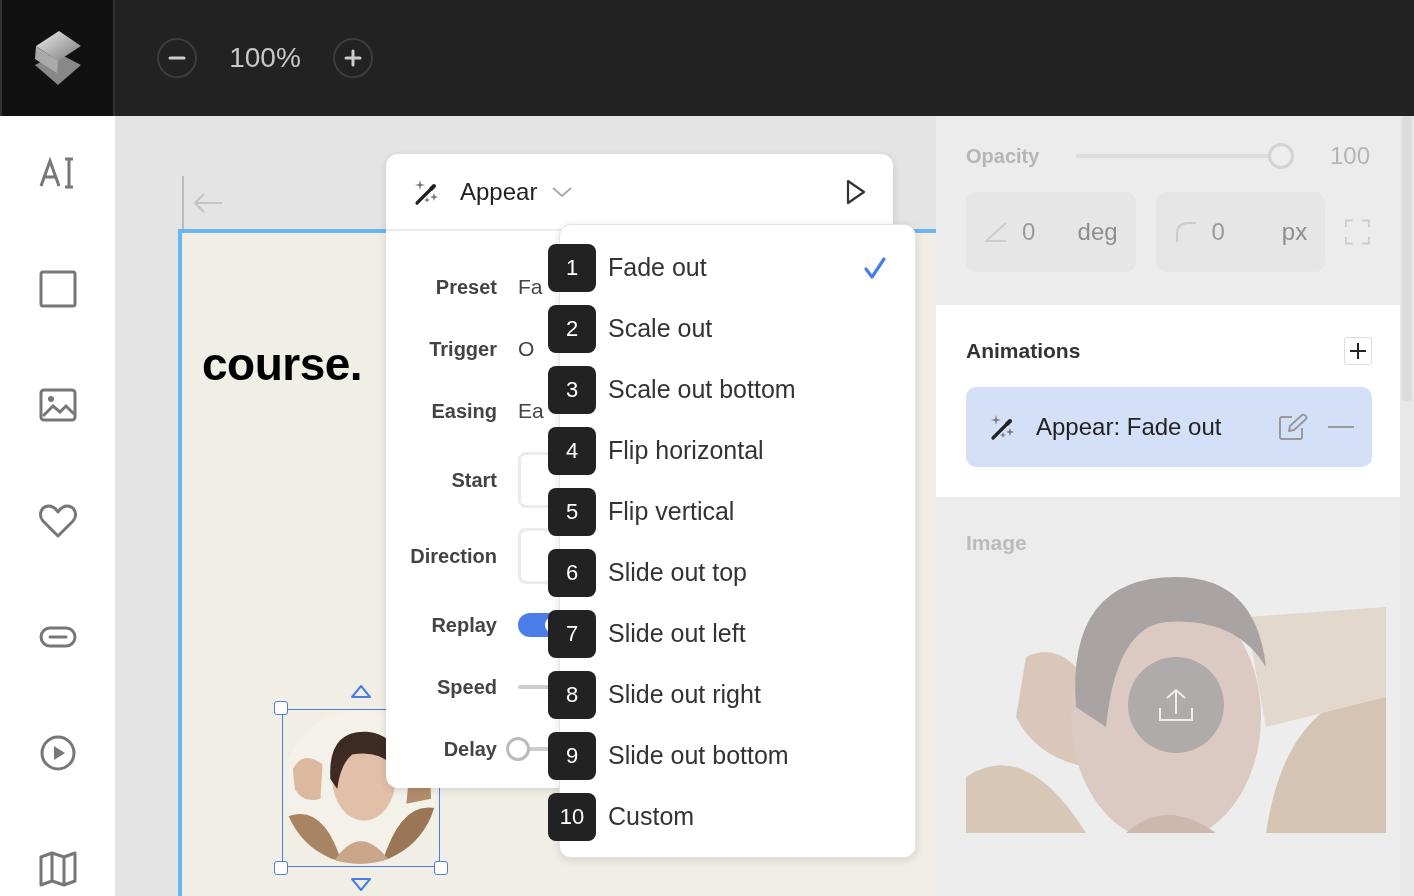 The image size is (1414, 896). I want to click on section-title: Animations, so click(1023, 351).